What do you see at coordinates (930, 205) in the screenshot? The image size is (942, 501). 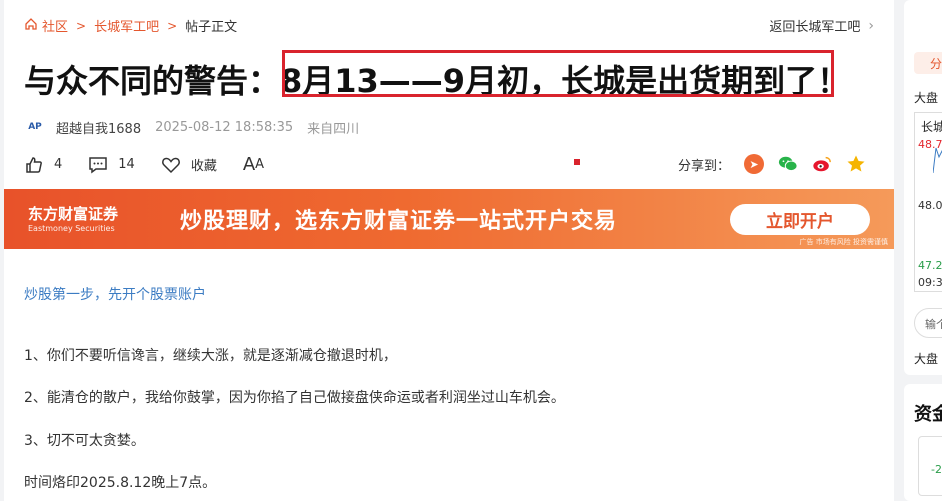 I see `price-mid: 48.0` at bounding box center [930, 205].